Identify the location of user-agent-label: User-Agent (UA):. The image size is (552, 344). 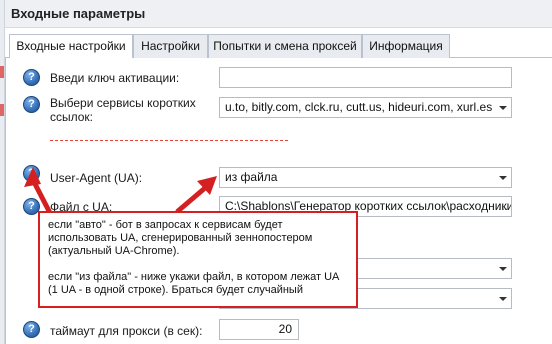
(96, 178).